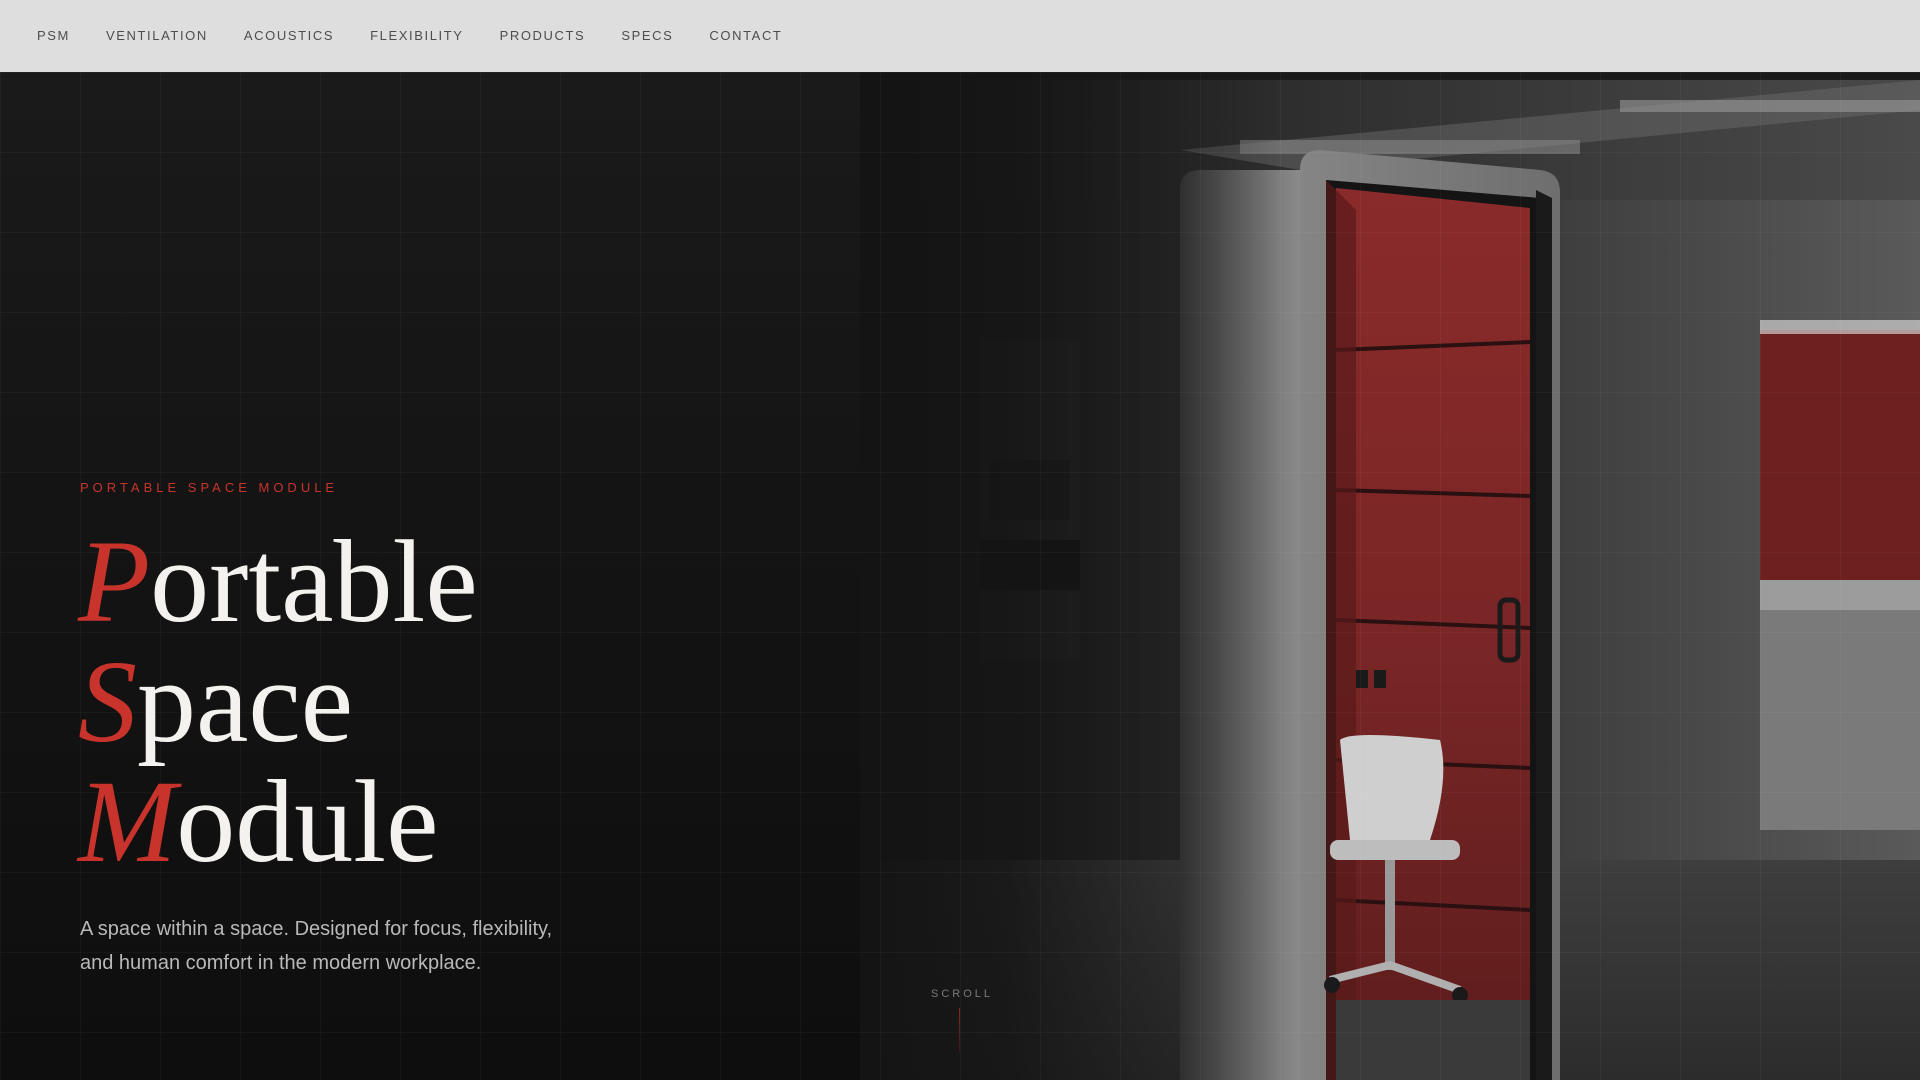 This screenshot has width=1920, height=1080. I want to click on hero-eyebrow: PORTABLE SPACE MODULE, so click(209, 487).